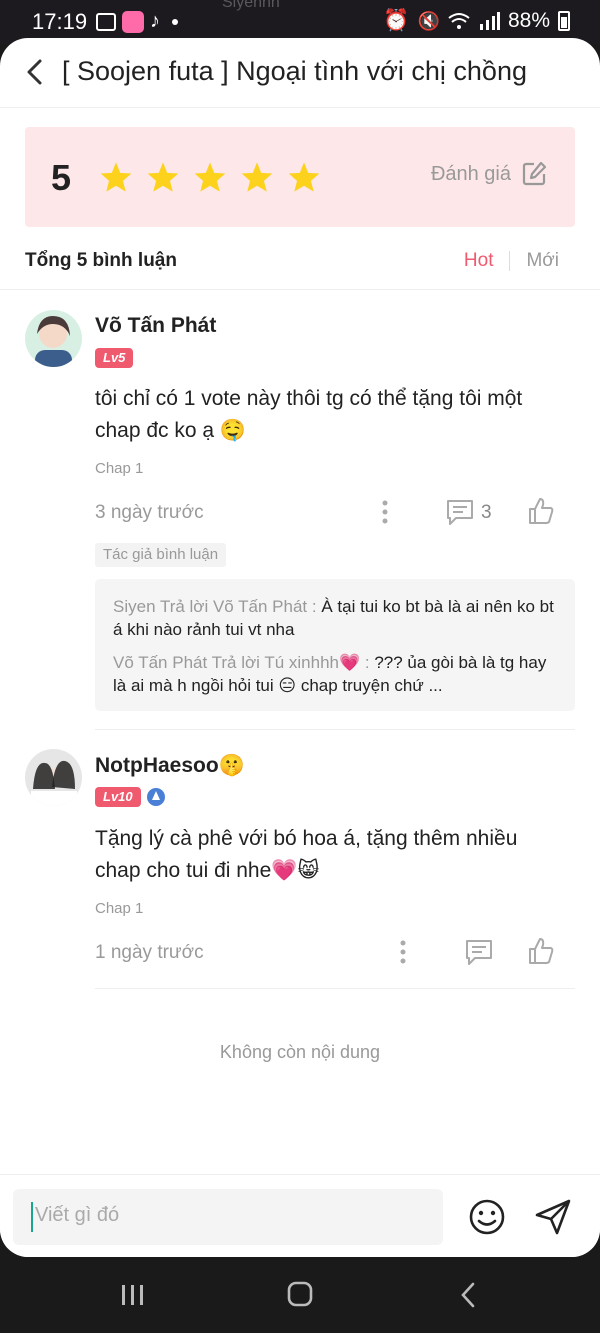 This screenshot has width=600, height=1333. Describe the element at coordinates (170, 766) in the screenshot. I see `comment-username: NotpHaesoo🤫` at that location.